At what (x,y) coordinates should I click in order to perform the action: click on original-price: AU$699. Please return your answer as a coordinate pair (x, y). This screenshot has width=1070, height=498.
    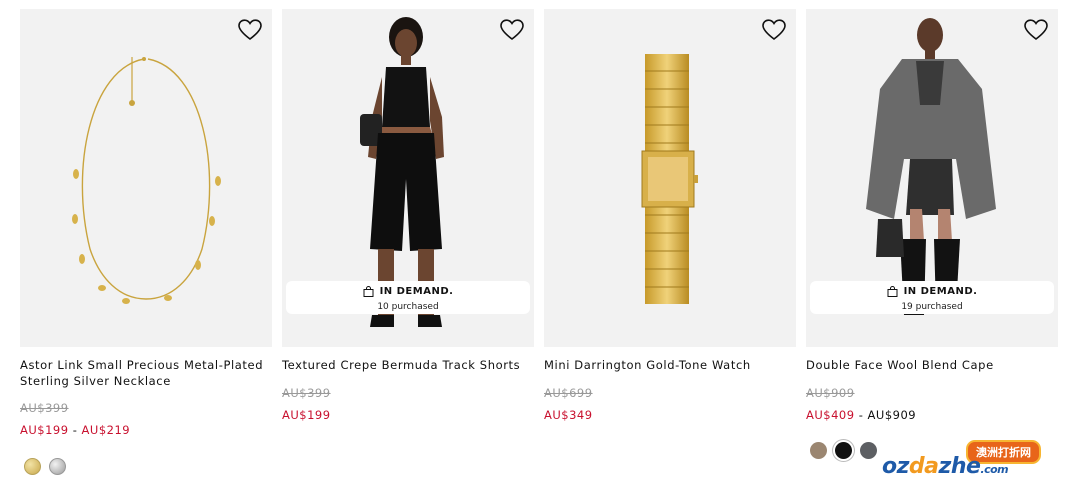
    Looking at the image, I should click on (568, 392).